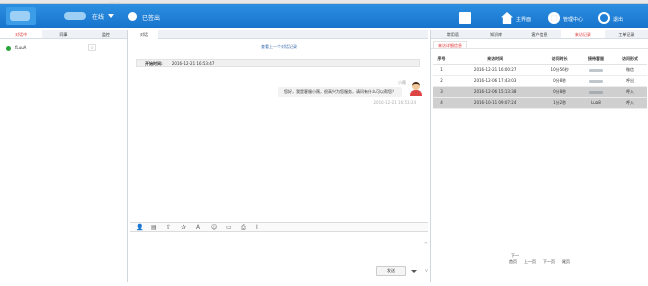 This screenshot has width=648, height=286. Describe the element at coordinates (595, 103) in the screenshot. I see `cell-agent: Lua8` at that location.